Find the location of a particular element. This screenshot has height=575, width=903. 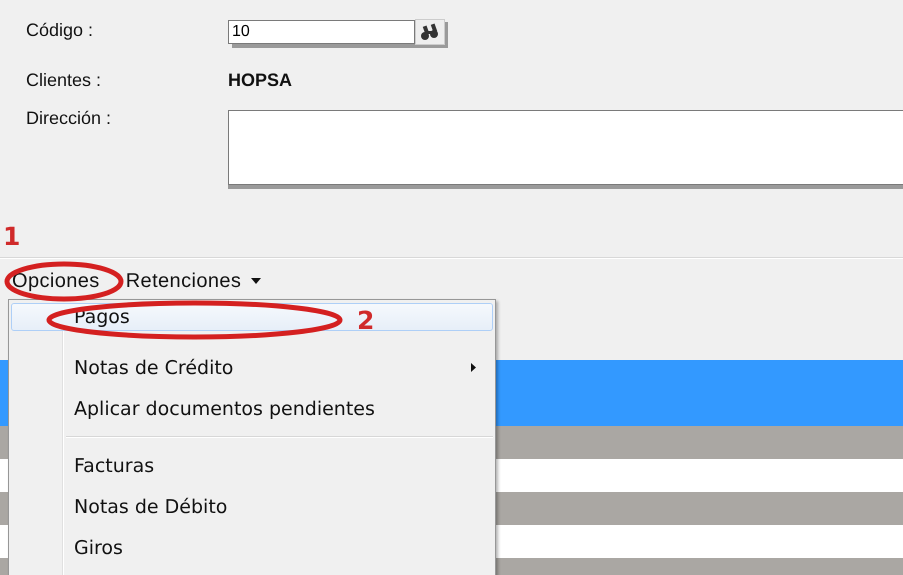

annotation-number: 2 is located at coordinates (365, 320).